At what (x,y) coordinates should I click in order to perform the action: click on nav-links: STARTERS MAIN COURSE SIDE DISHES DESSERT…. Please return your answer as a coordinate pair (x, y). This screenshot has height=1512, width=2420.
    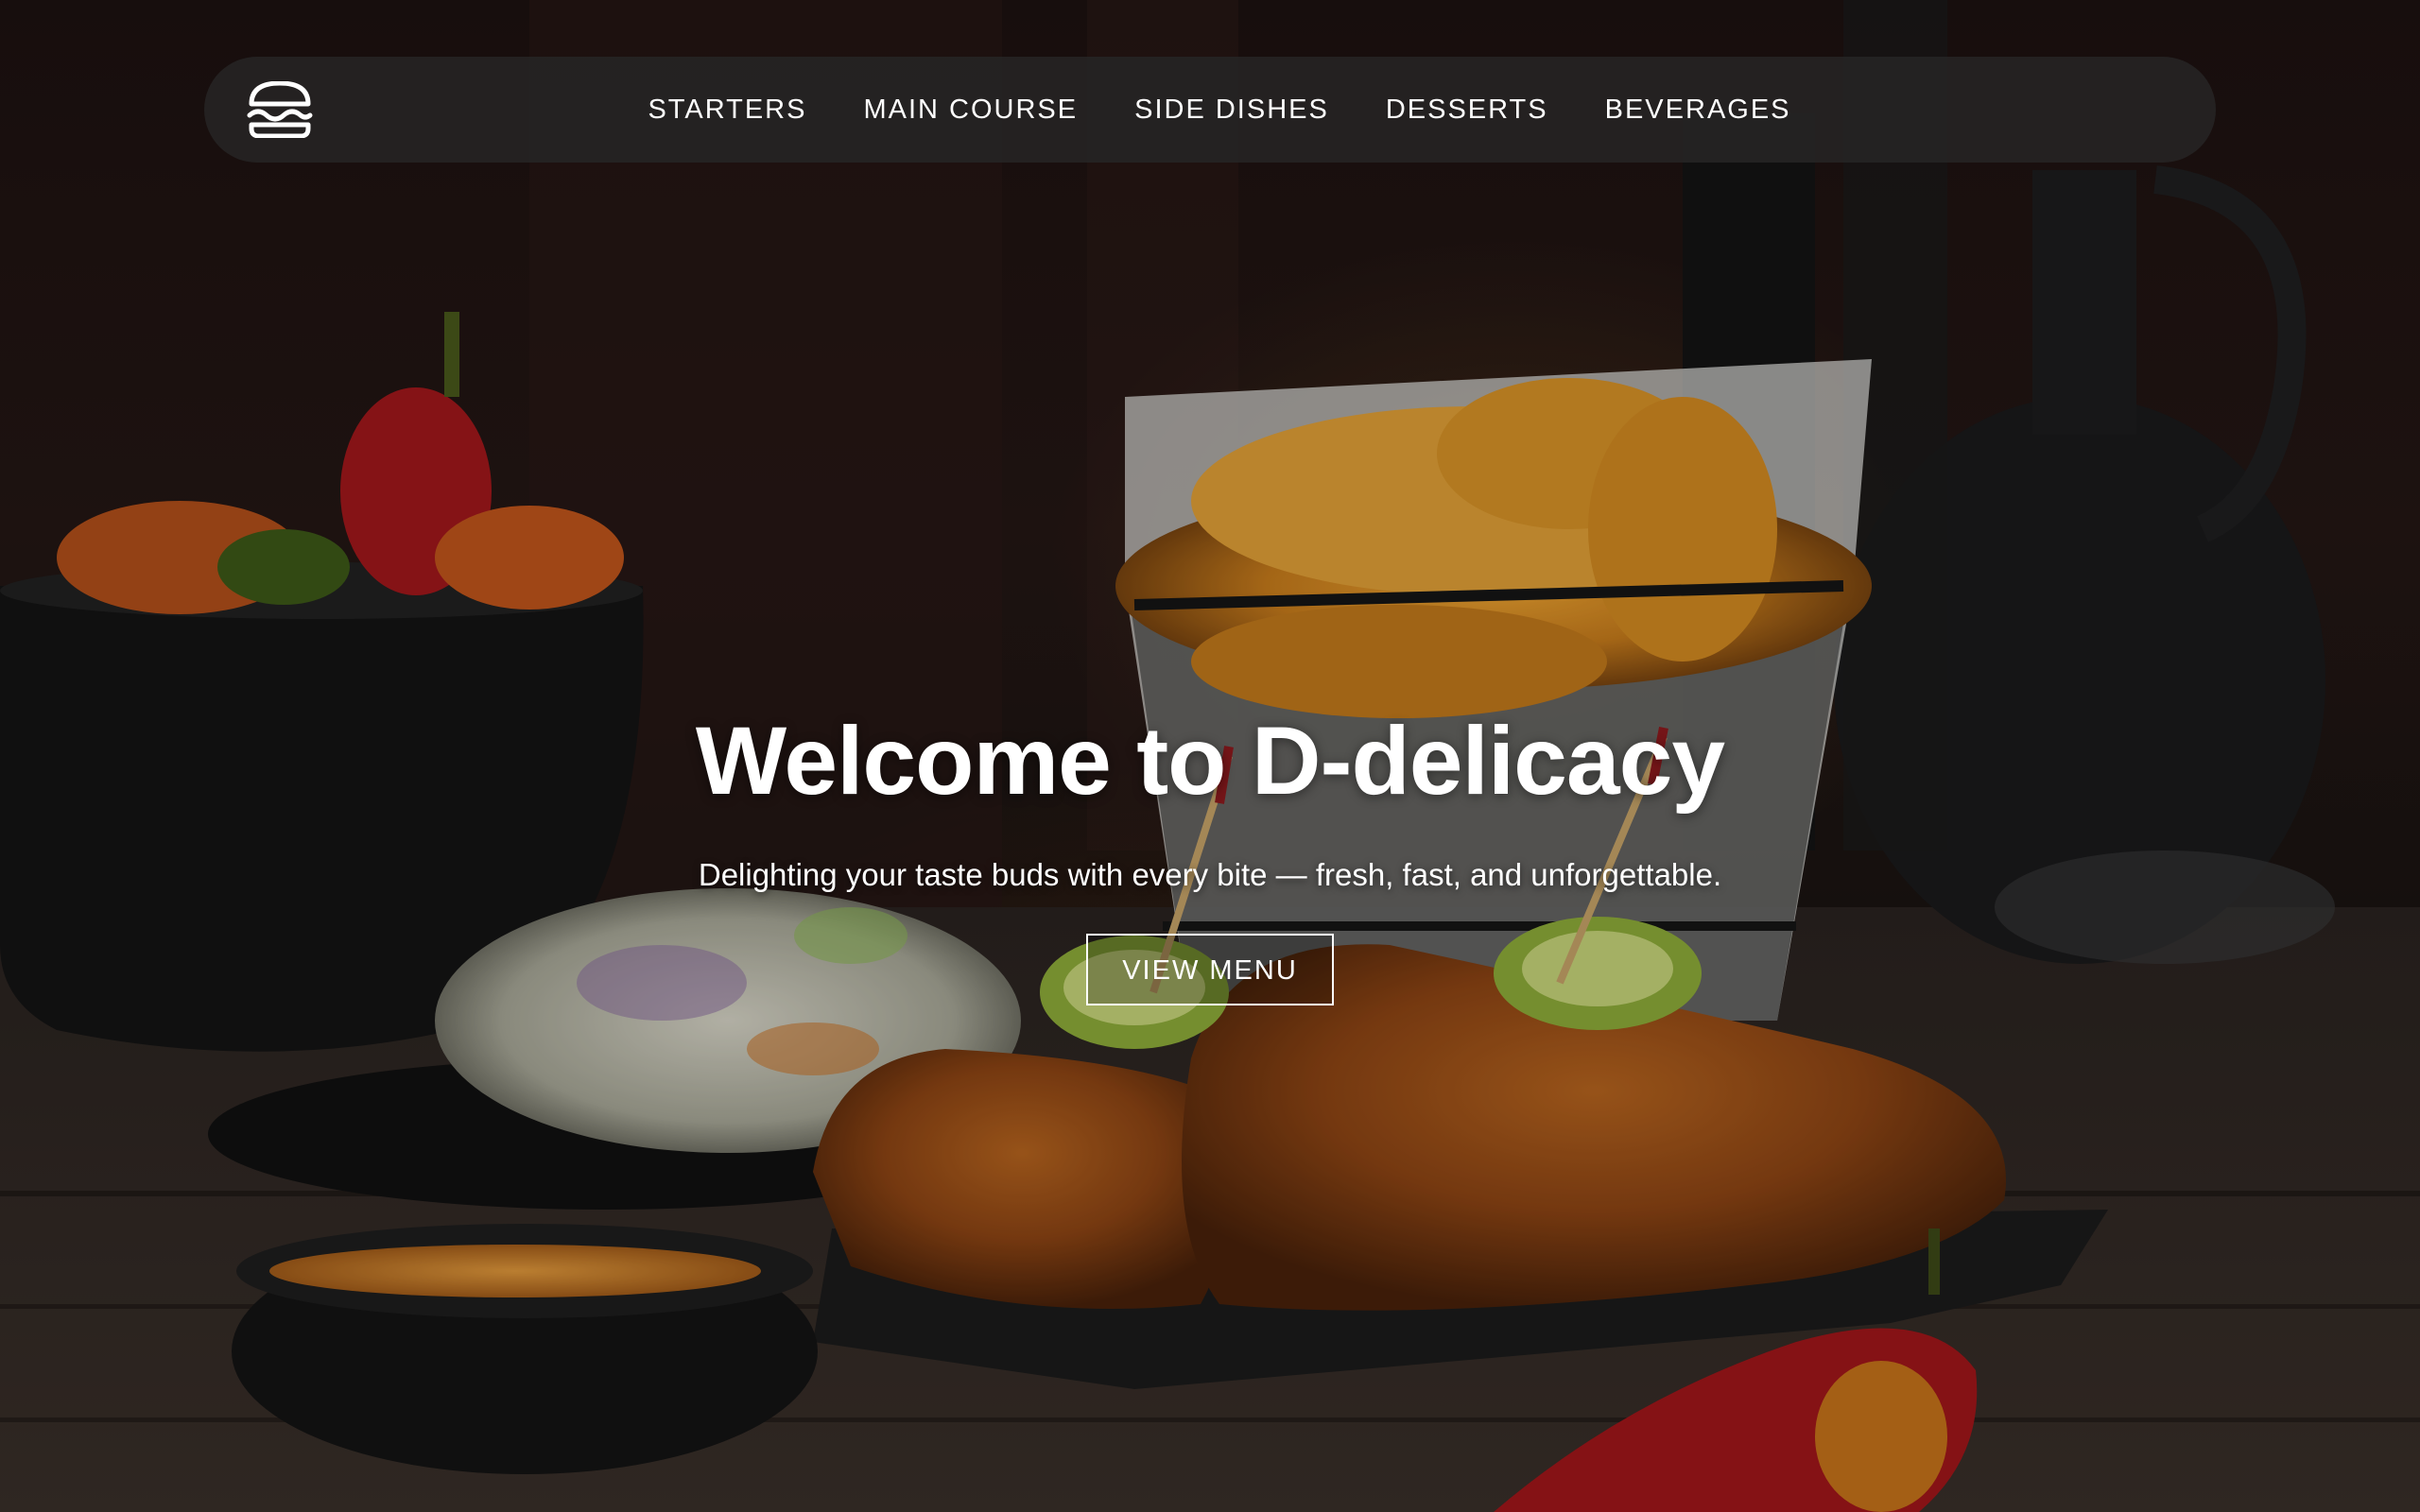
    Looking at the image, I should click on (1210, 110).